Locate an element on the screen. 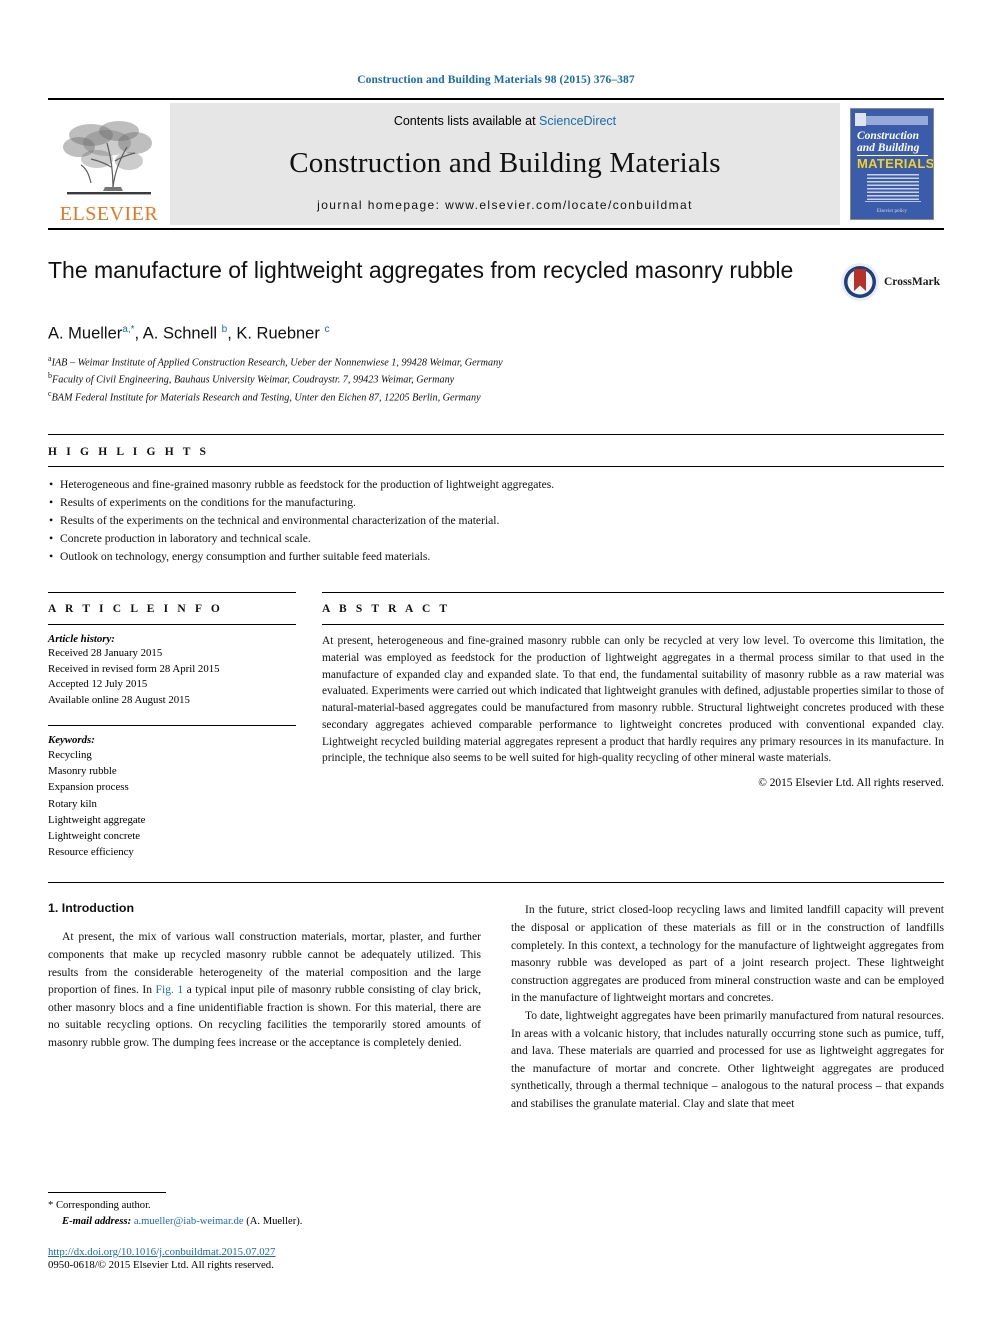 The image size is (992, 1323). journal-title: Construction and Building Materials is located at coordinates (505, 162).